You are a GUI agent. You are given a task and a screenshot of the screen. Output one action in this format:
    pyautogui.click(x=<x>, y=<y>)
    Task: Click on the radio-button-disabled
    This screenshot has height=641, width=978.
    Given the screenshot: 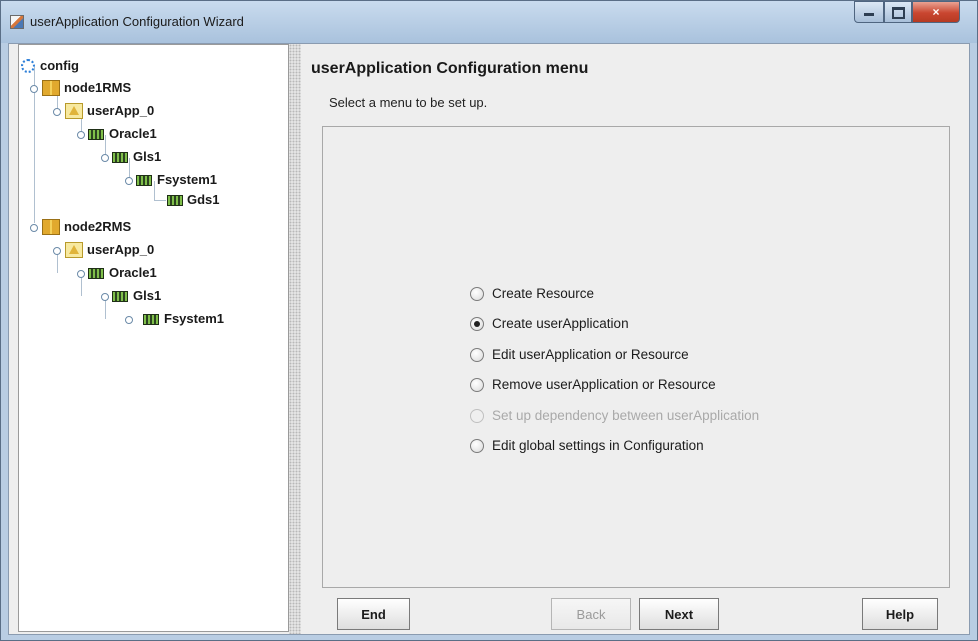 What is the action you would take?
    pyautogui.click(x=477, y=416)
    